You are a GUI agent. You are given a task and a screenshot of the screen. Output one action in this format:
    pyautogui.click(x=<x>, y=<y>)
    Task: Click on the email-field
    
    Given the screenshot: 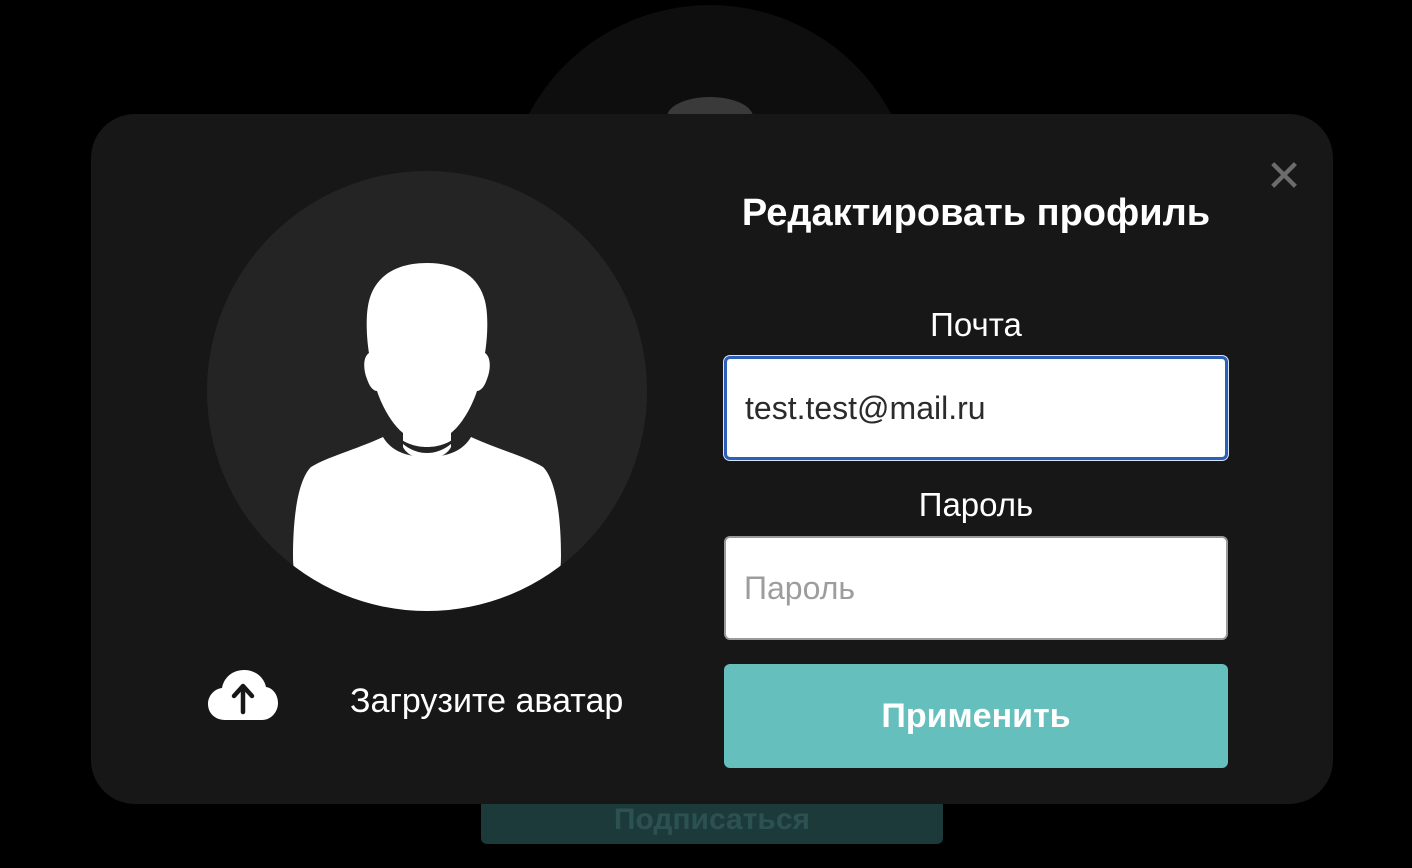 What is the action you would take?
    pyautogui.click(x=976, y=408)
    